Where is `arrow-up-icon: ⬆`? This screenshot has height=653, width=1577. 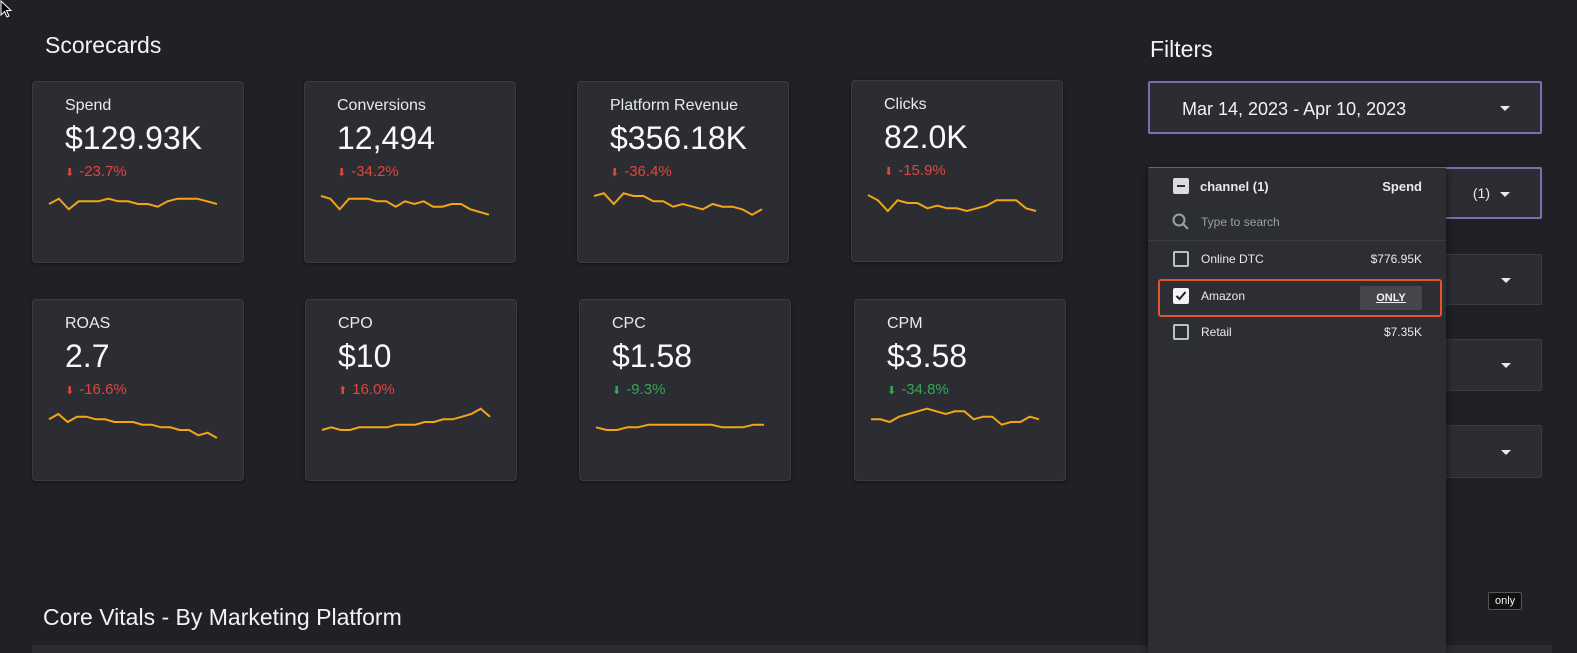
arrow-up-icon: ⬆ is located at coordinates (343, 391).